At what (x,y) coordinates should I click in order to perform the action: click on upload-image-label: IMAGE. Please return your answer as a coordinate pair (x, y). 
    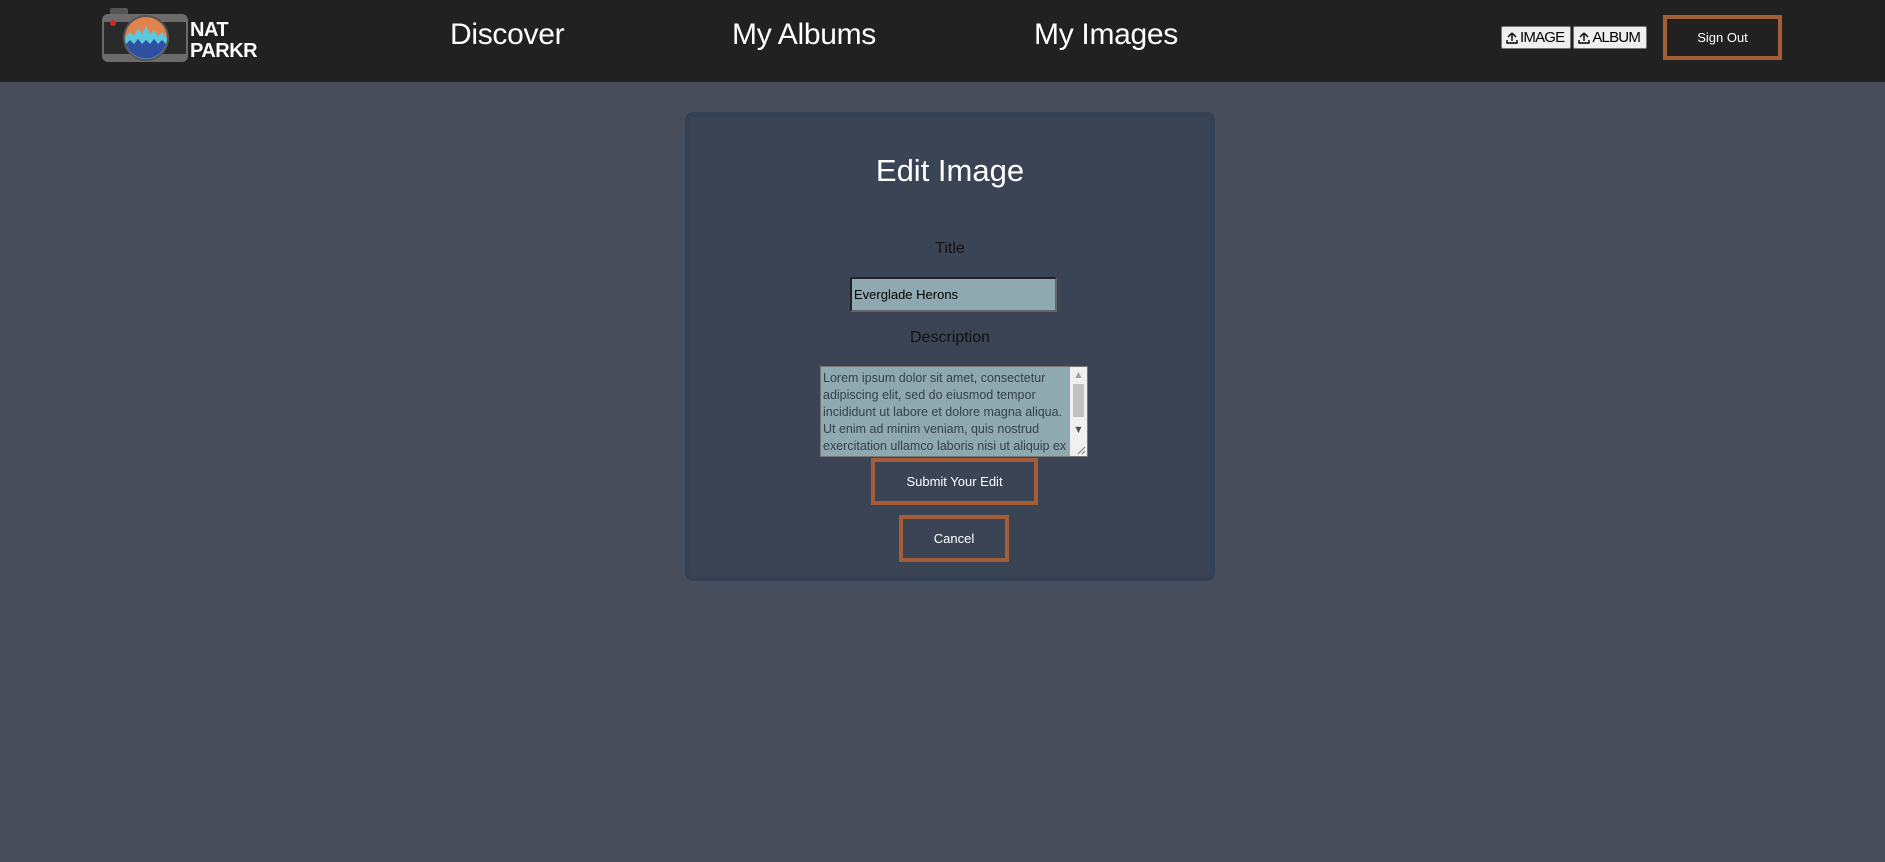
    Looking at the image, I should click on (1542, 37).